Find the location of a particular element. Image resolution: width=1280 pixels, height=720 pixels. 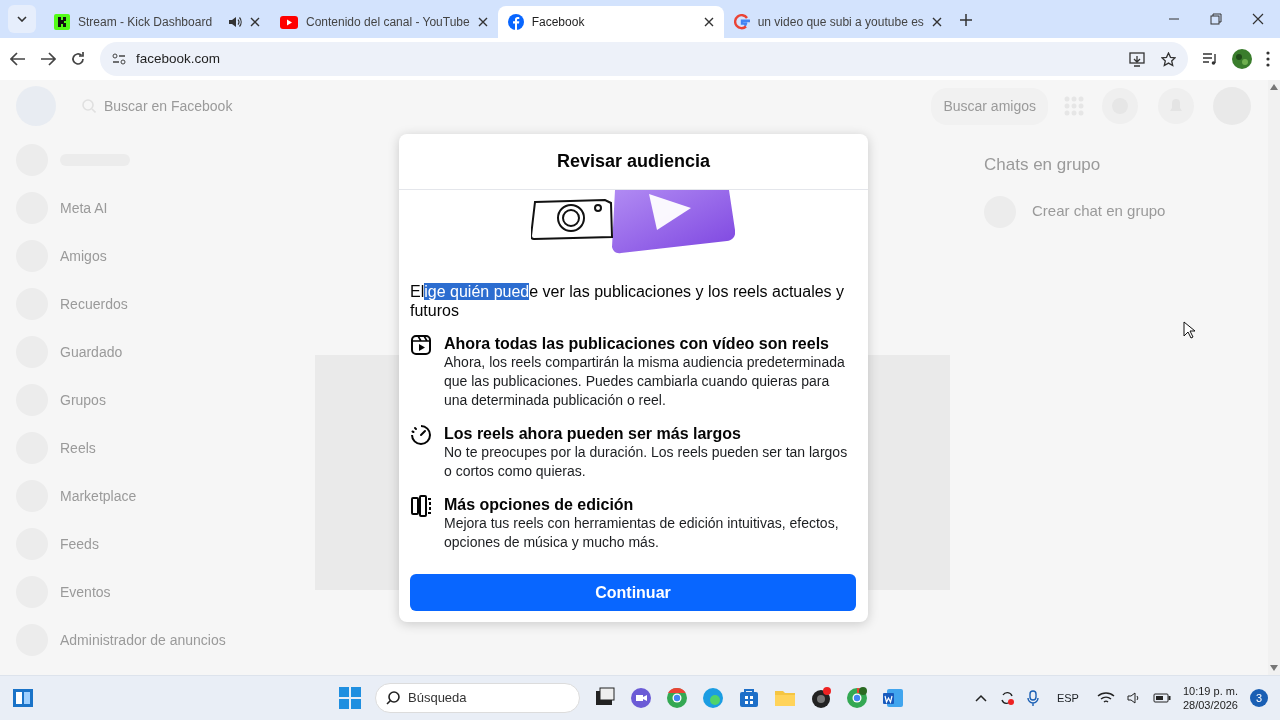

feature-description: Mejora tus reels con herramientas de edición intuitivas, efectos, opciones de música y mucho más. is located at coordinates (642, 533).